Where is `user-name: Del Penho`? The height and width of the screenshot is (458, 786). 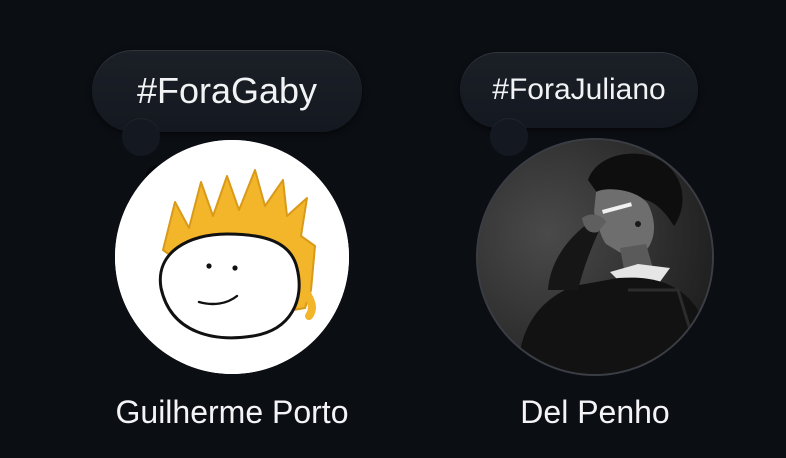
user-name: Del Penho is located at coordinates (595, 412).